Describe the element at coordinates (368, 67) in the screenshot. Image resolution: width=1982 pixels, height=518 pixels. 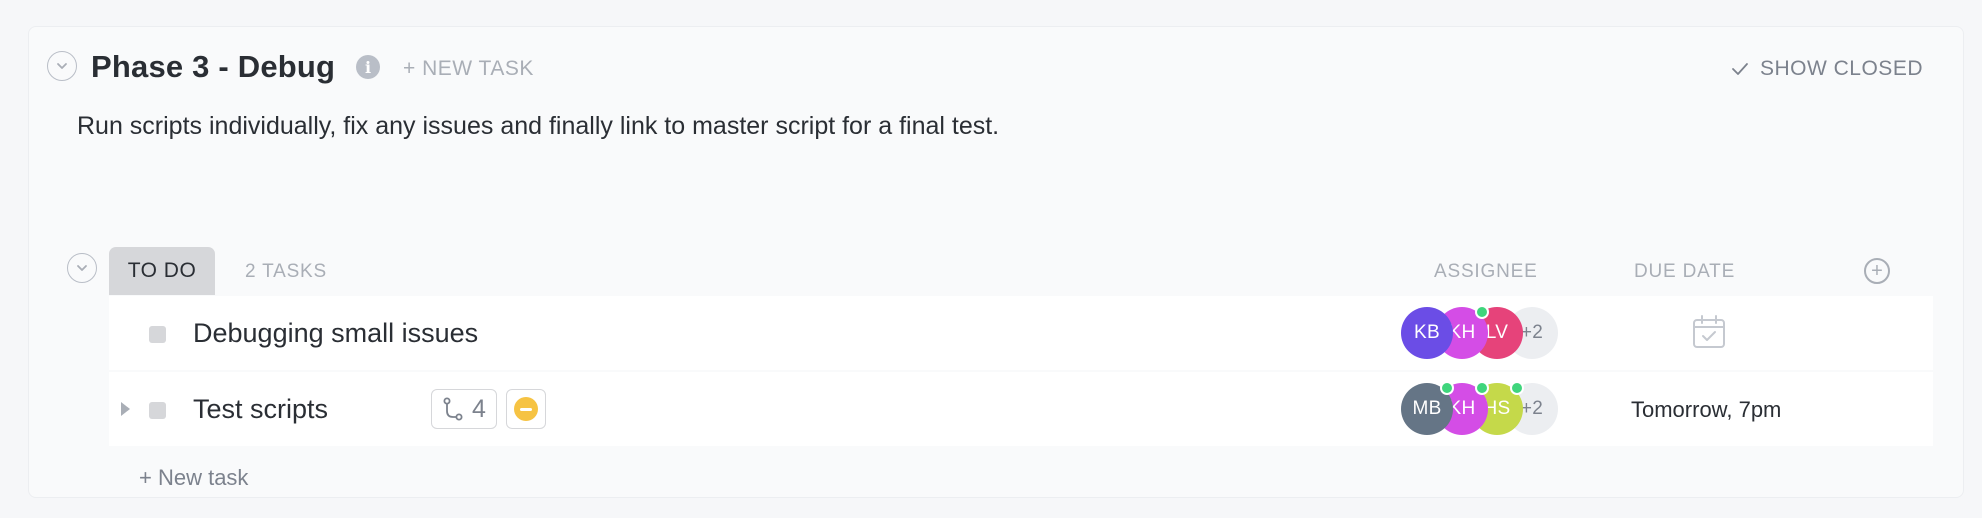
I see `info-icon: i` at that location.